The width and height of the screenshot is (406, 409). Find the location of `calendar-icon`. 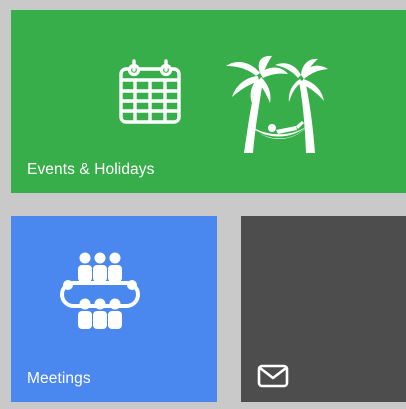

calendar-icon is located at coordinates (150, 91).